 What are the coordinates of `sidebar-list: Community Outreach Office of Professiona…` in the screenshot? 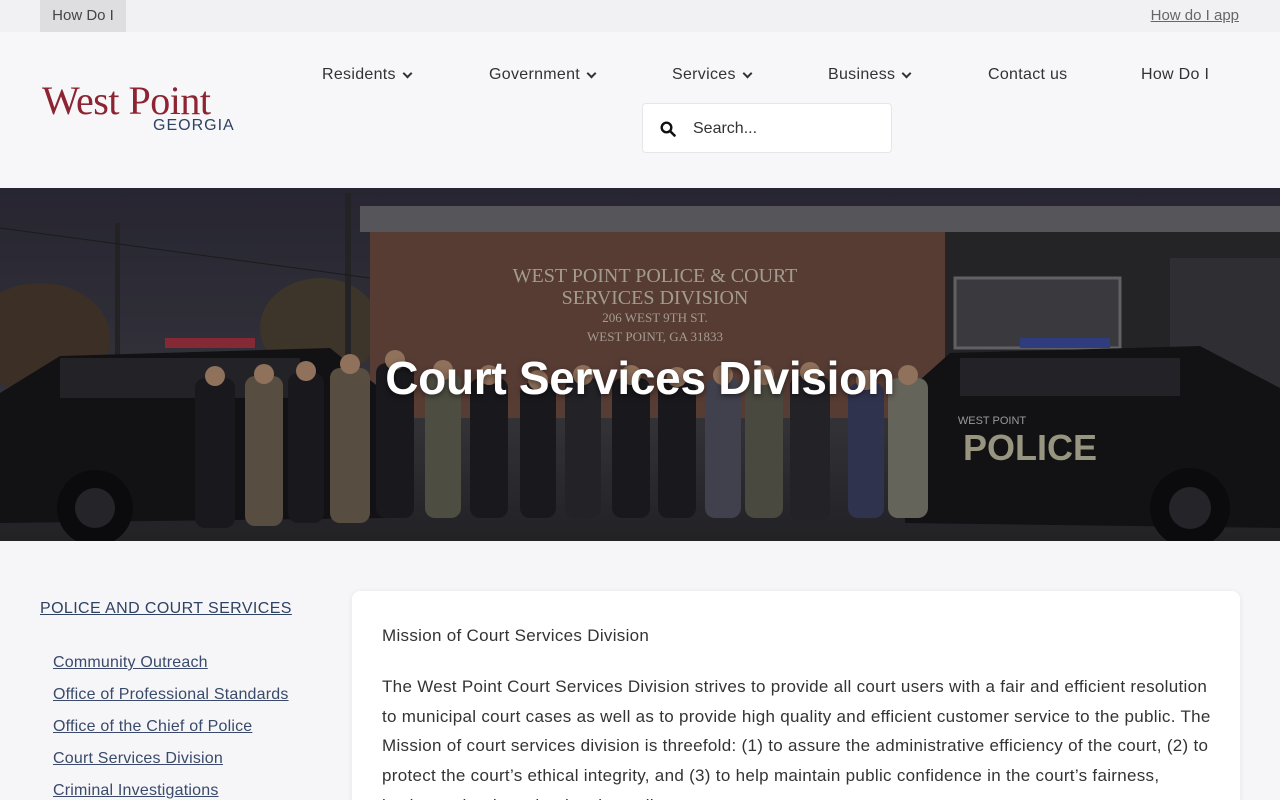 It's located at (186, 726).